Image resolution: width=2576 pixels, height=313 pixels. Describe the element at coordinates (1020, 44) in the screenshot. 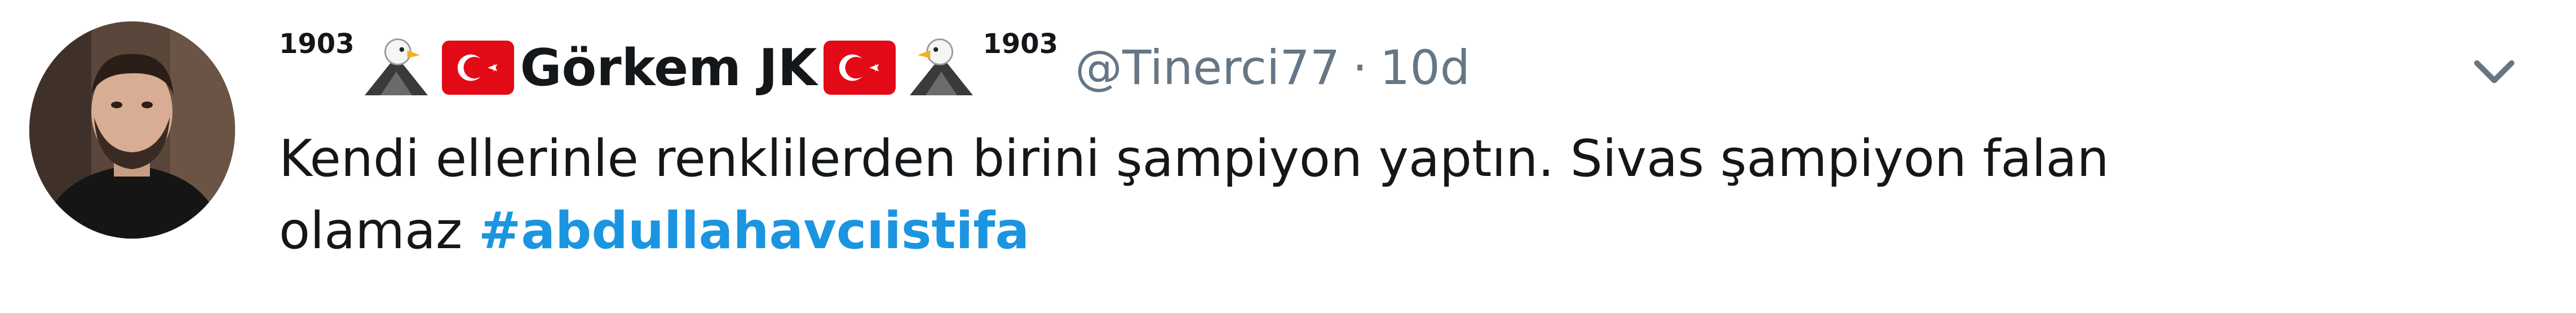

I see `name-suffix: 1903` at that location.